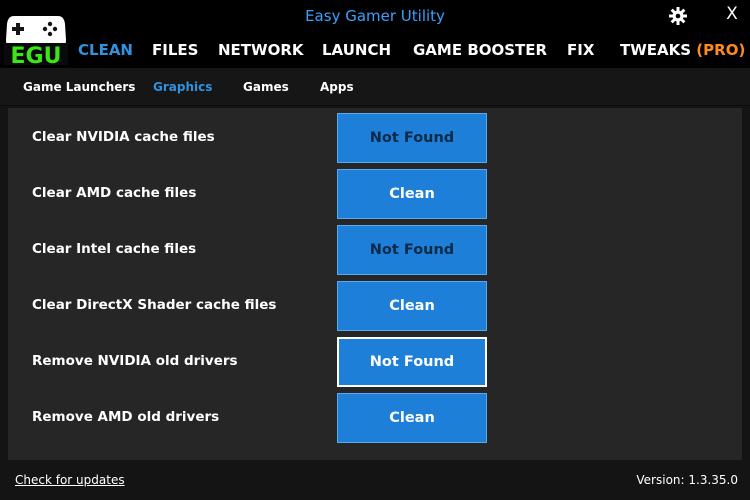 The height and width of the screenshot is (500, 750). I want to click on nav-clean: CLEAN, so click(105, 50).